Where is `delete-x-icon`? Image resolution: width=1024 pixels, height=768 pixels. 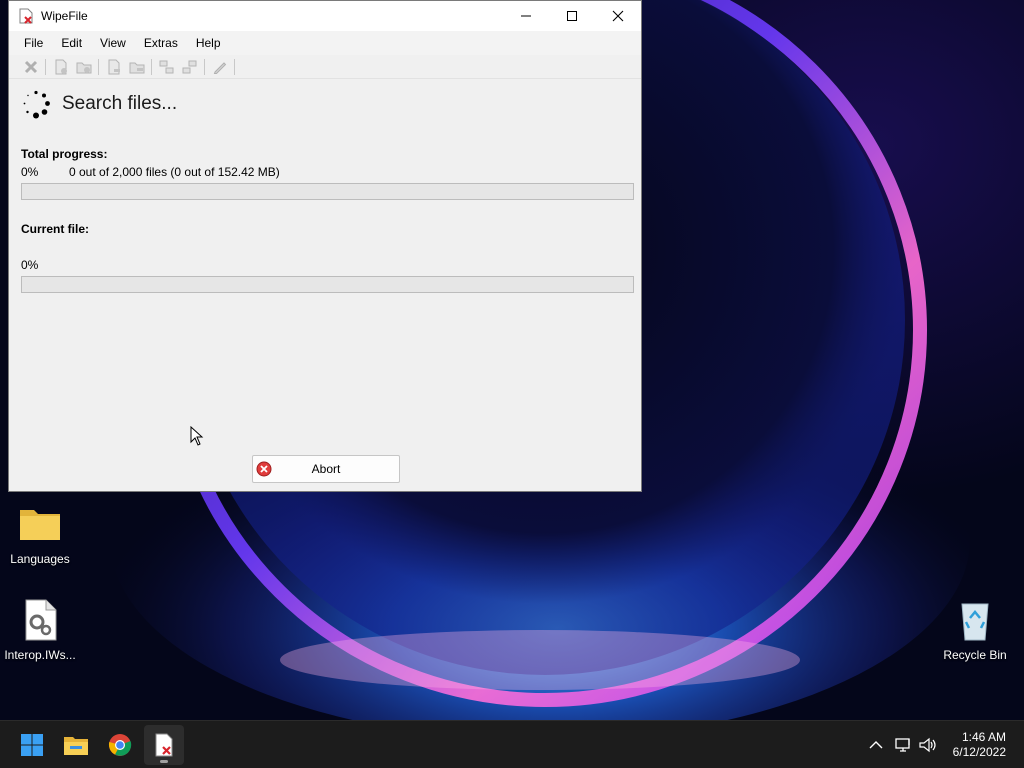 delete-x-icon is located at coordinates (30, 66).